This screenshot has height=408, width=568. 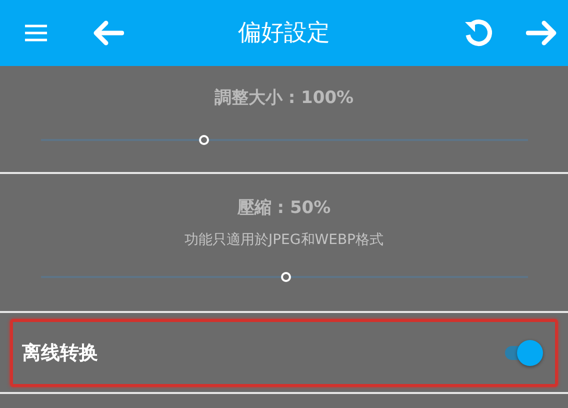 I want to click on setting-label: 离线转换, so click(x=60, y=353).